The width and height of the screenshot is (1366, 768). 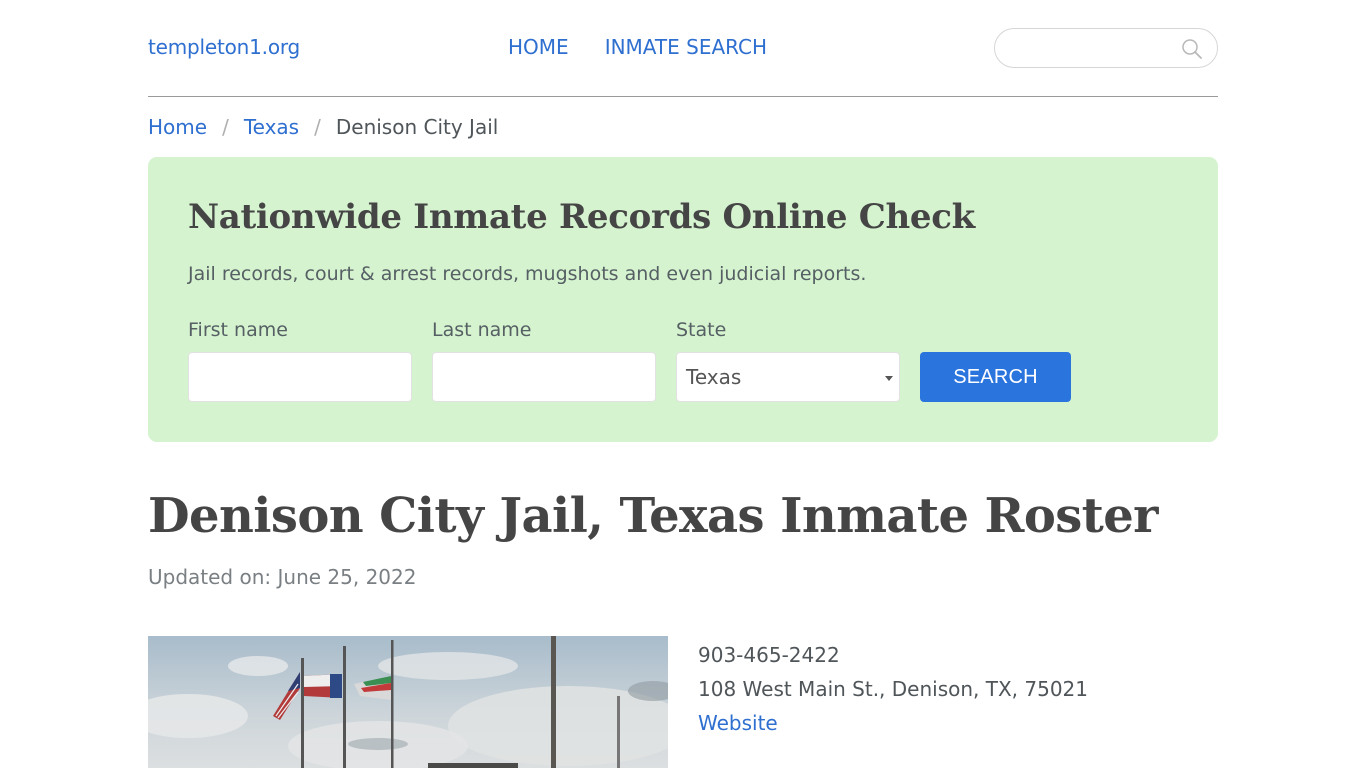 I want to click on search-panel-title: Nationwide Inmate Records Online Check, so click(x=581, y=217).